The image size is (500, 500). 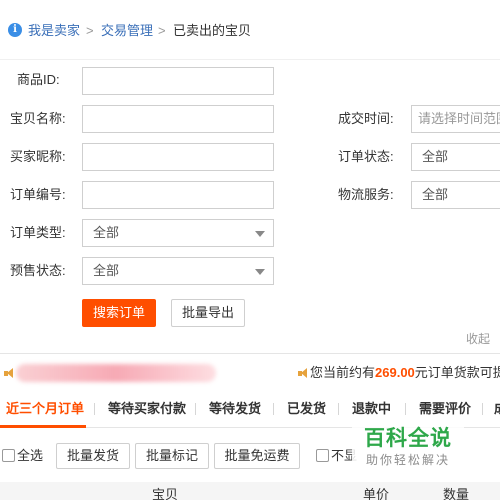 I want to click on logistics-select: 全部, so click(x=455, y=195).